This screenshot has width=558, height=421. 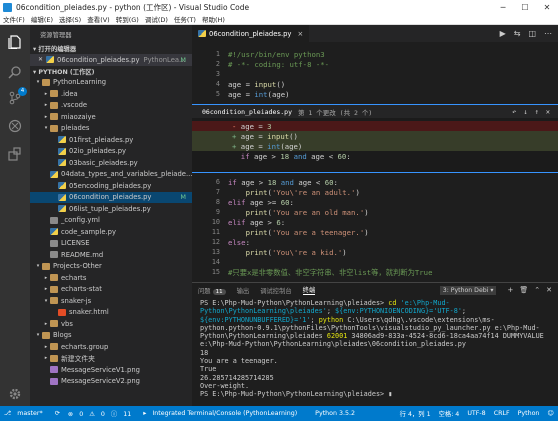 What do you see at coordinates (98, 19) in the screenshot?
I see `menu-view: 查看(V)` at bounding box center [98, 19].